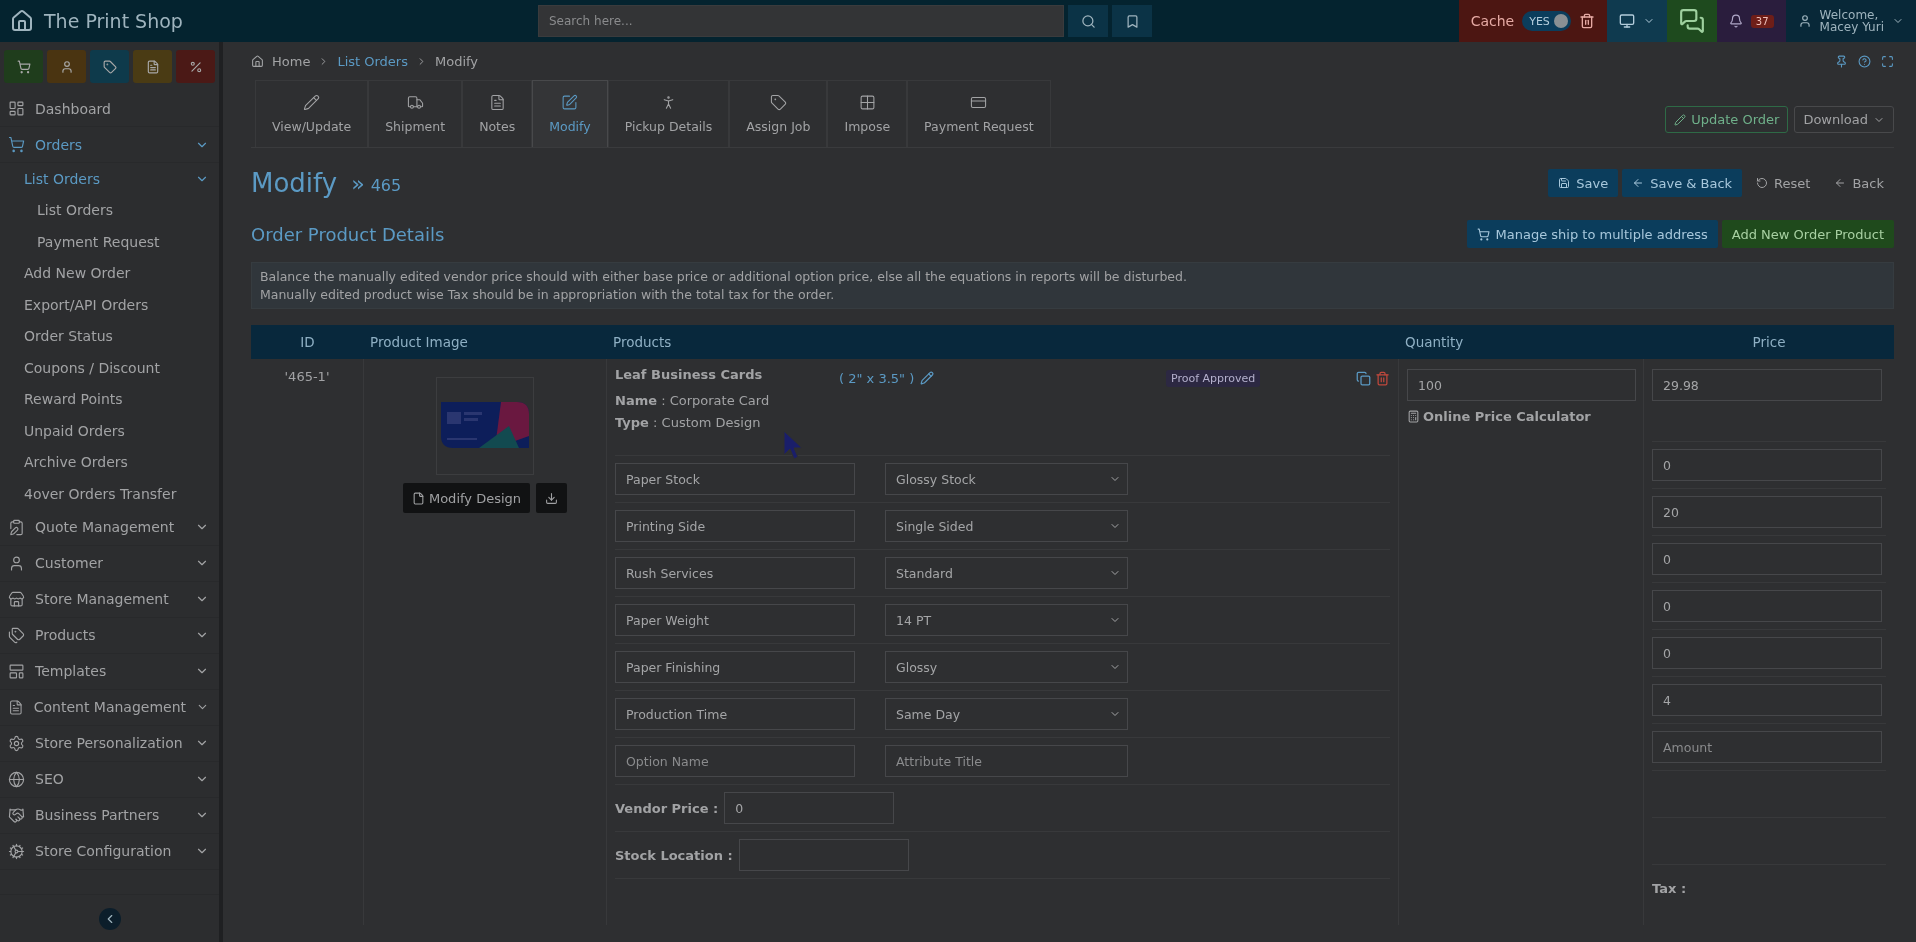 This screenshot has width=1916, height=942. I want to click on back-button: Back, so click(1859, 183).